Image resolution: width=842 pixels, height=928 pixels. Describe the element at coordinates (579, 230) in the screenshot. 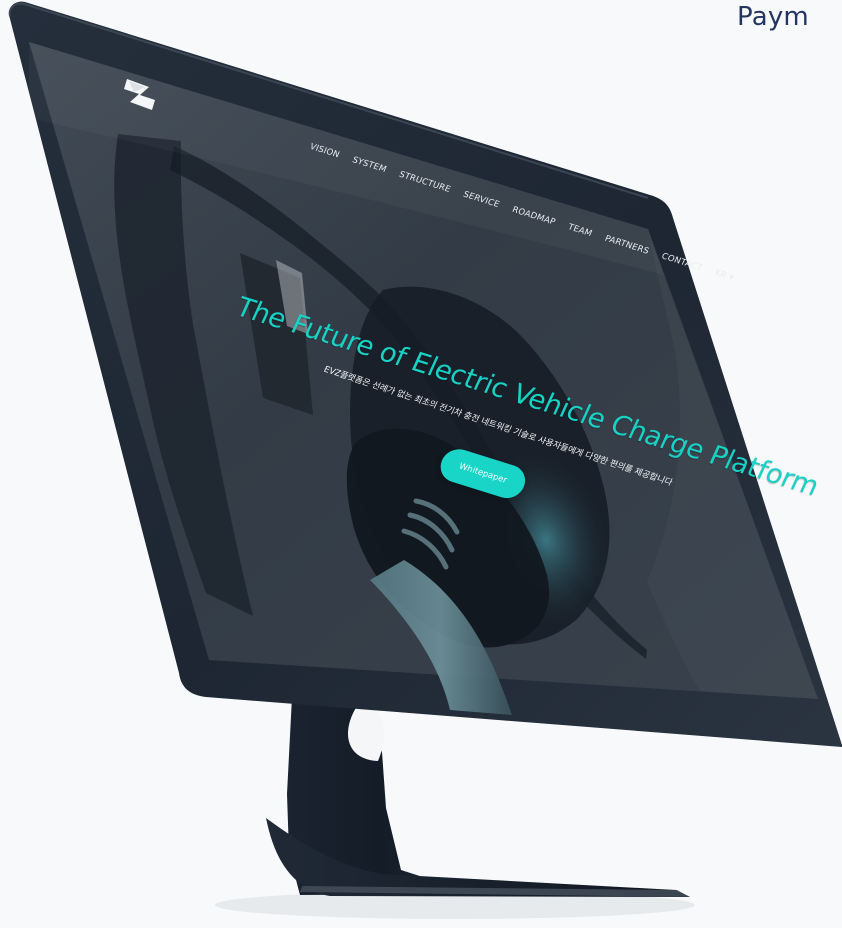

I see `nav-team: TEAM` at that location.